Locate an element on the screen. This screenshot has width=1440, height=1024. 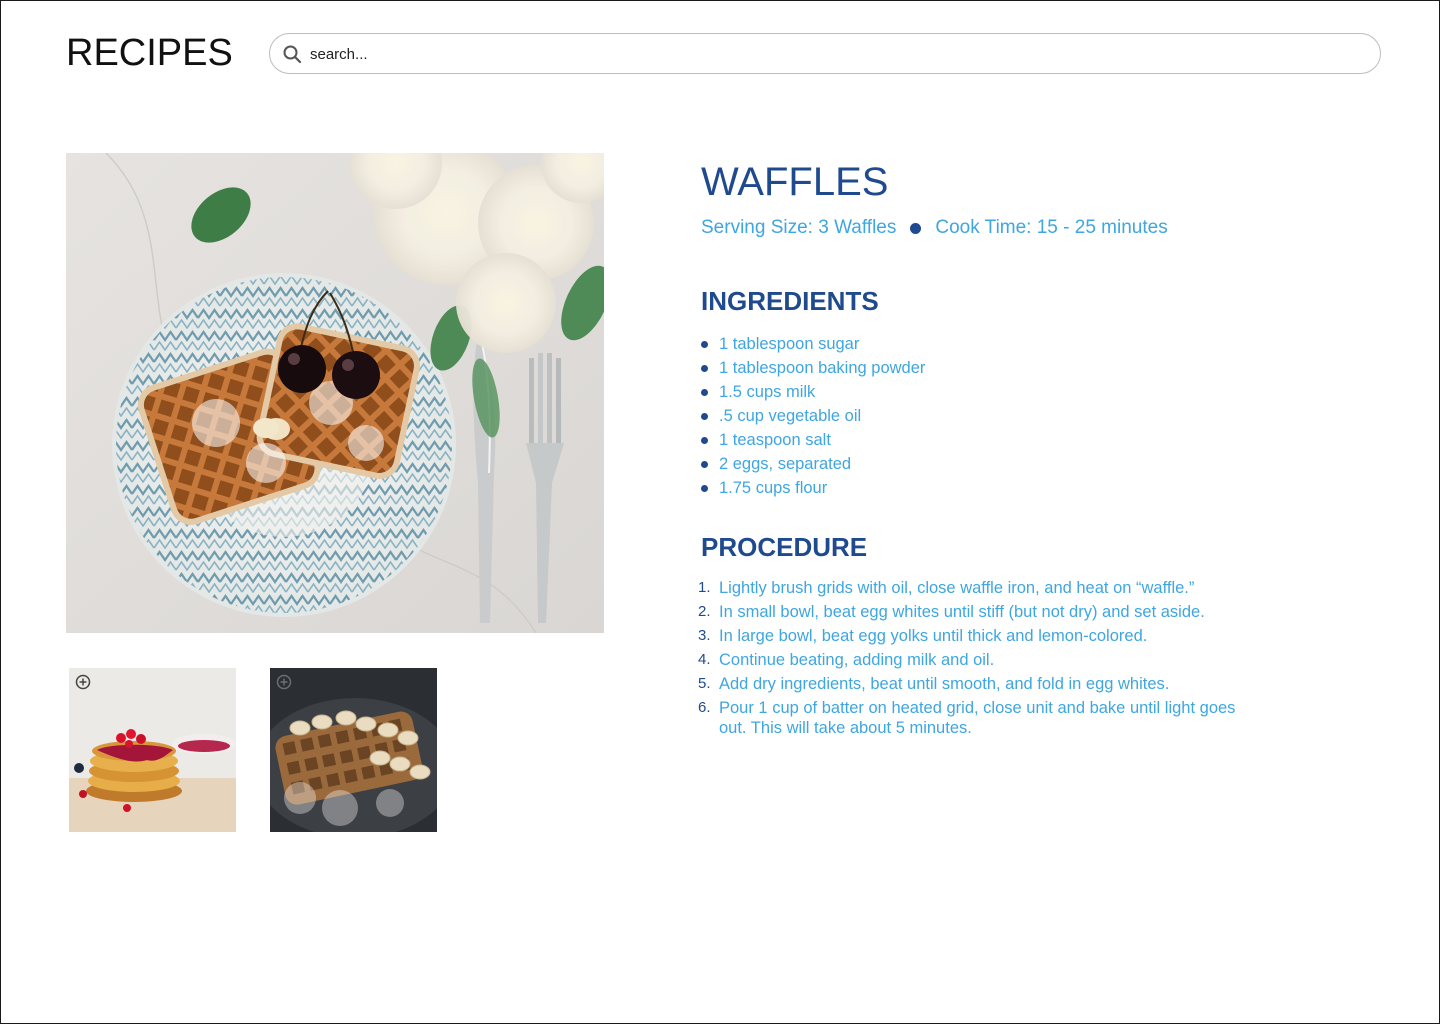
ingredient-text: .5 cup vegetable oil is located at coordinates (790, 416).